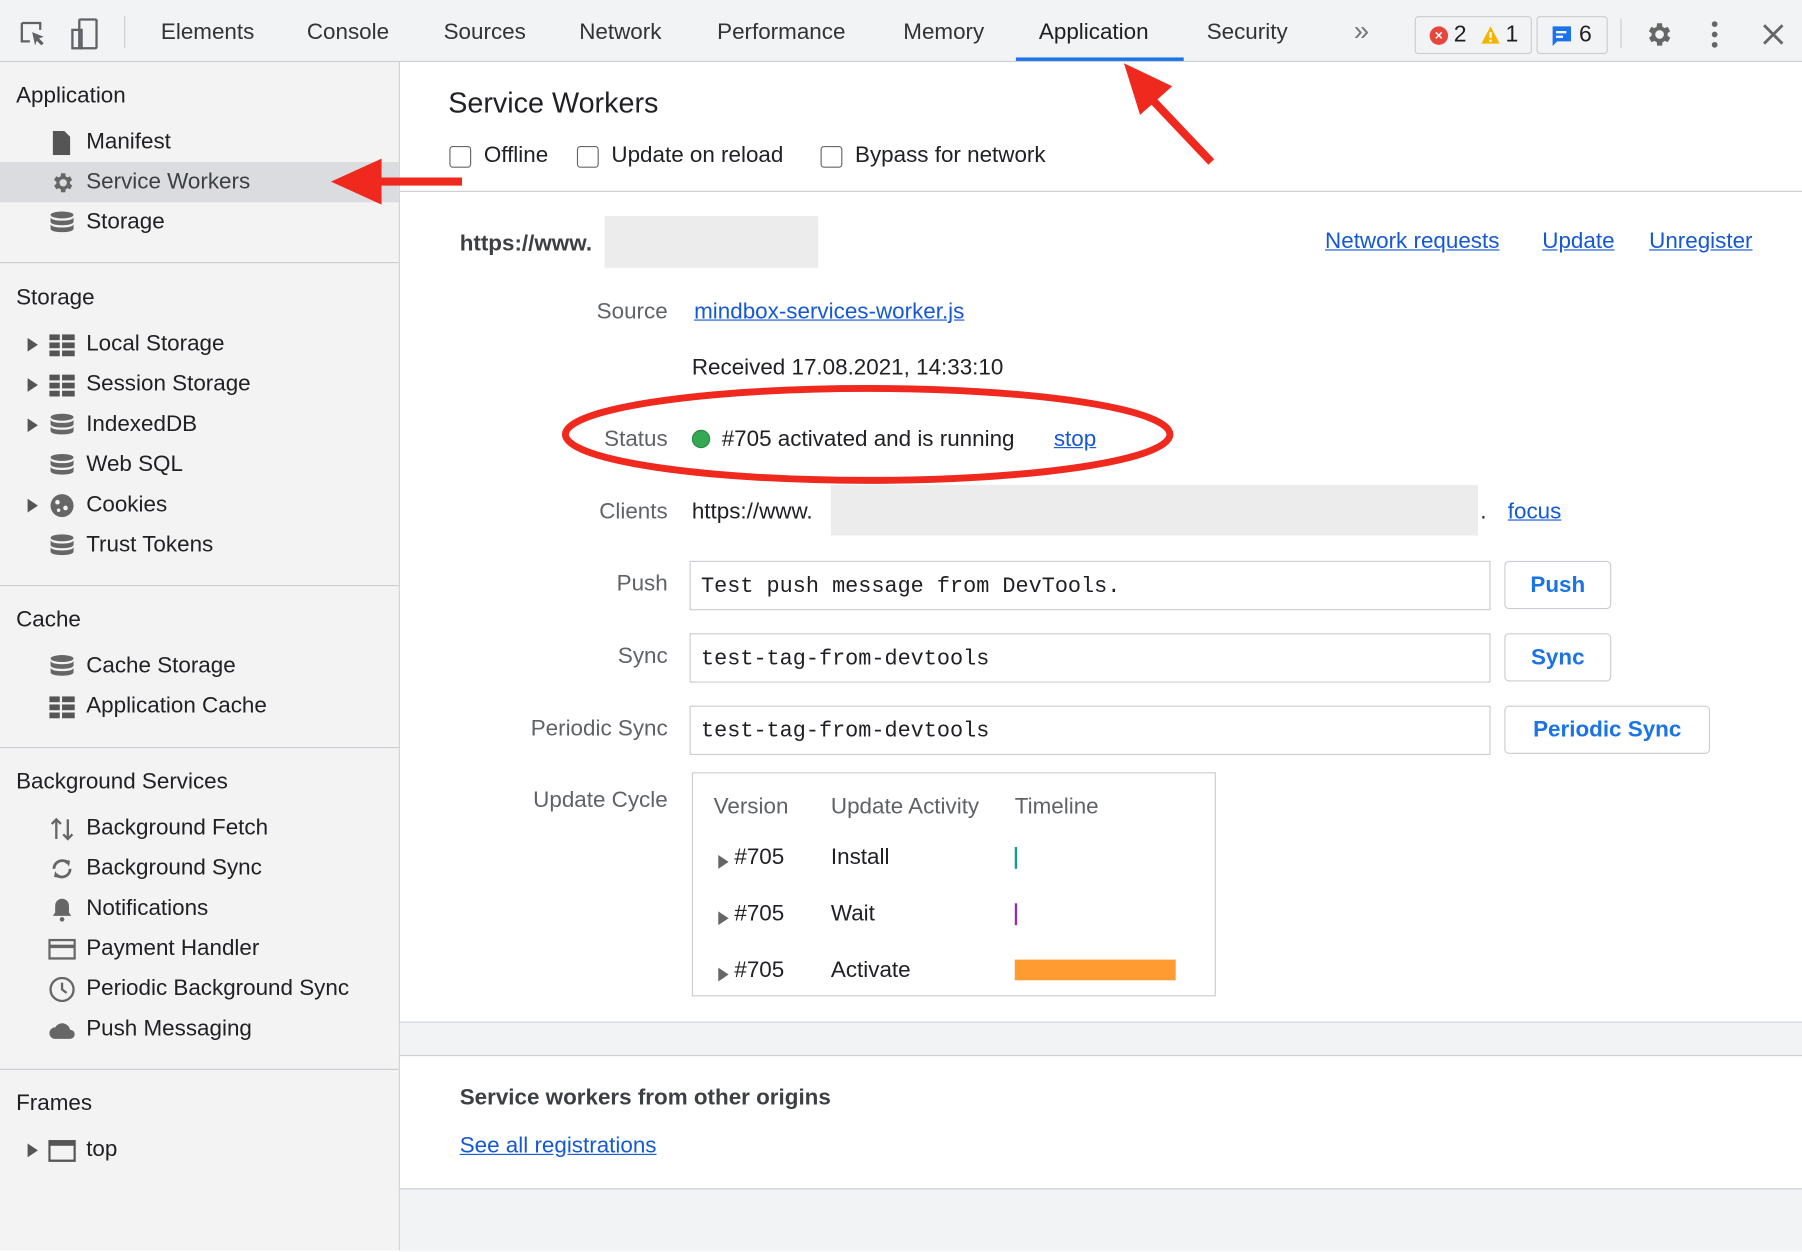  I want to click on push-message-input: Test push message from DevTools., so click(1090, 585).